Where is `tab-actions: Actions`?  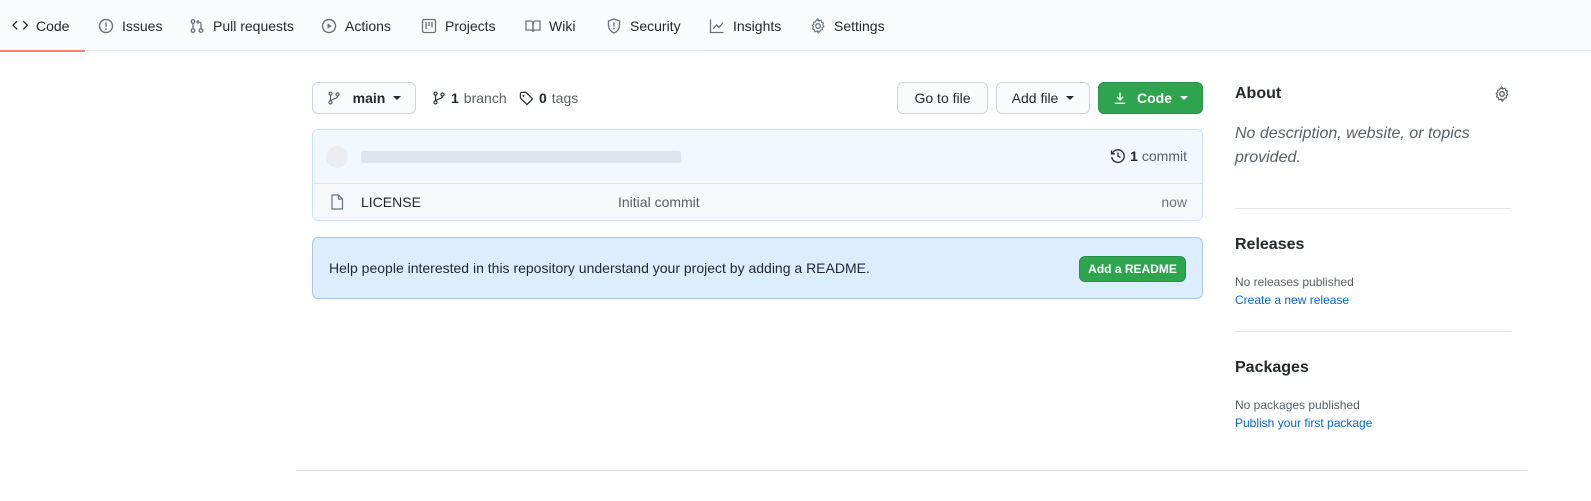 tab-actions: Actions is located at coordinates (356, 25).